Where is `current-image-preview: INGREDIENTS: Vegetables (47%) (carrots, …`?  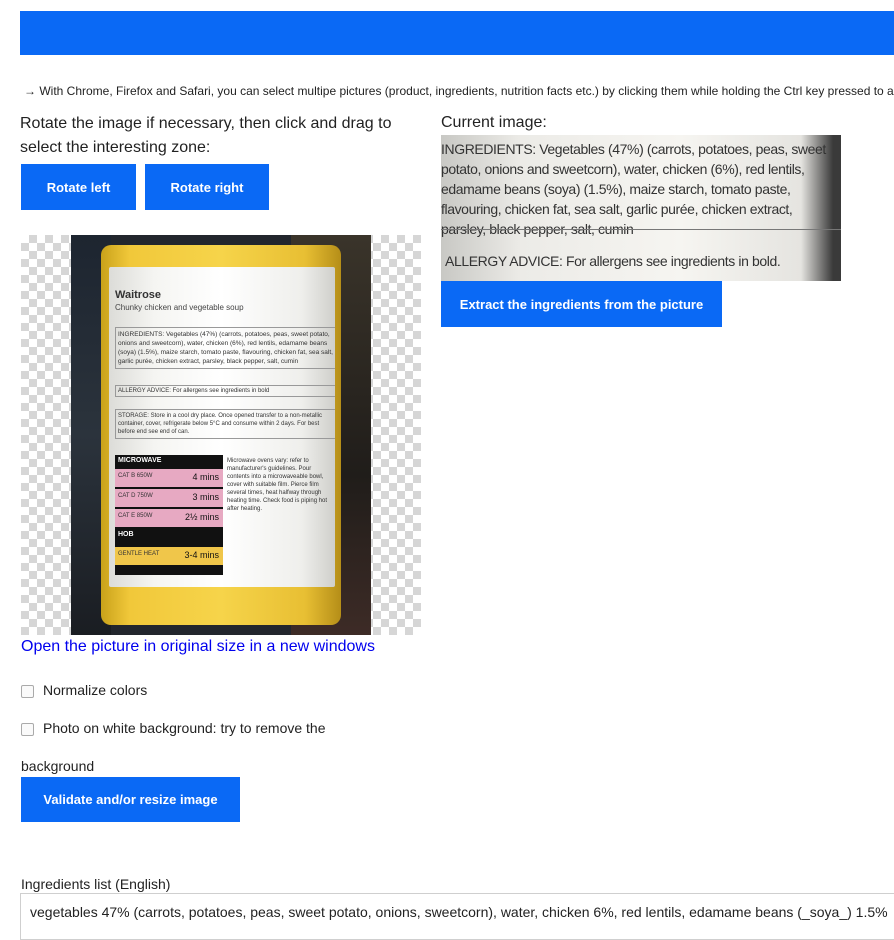 current-image-preview: INGREDIENTS: Vegetables (47%) (carrots, … is located at coordinates (641, 208).